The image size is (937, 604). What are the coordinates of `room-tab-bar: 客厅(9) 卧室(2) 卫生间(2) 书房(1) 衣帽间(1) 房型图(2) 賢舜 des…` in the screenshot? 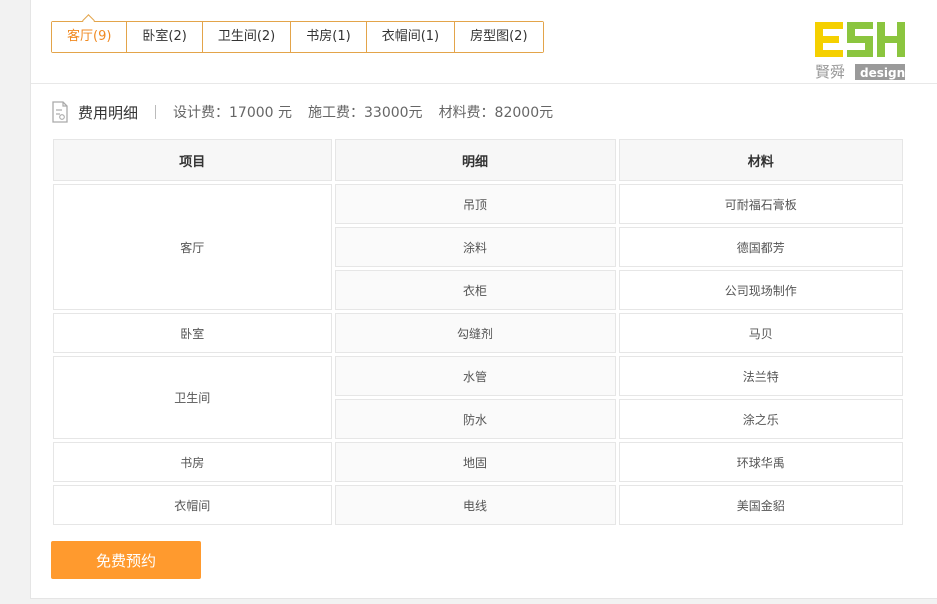 It's located at (484, 42).